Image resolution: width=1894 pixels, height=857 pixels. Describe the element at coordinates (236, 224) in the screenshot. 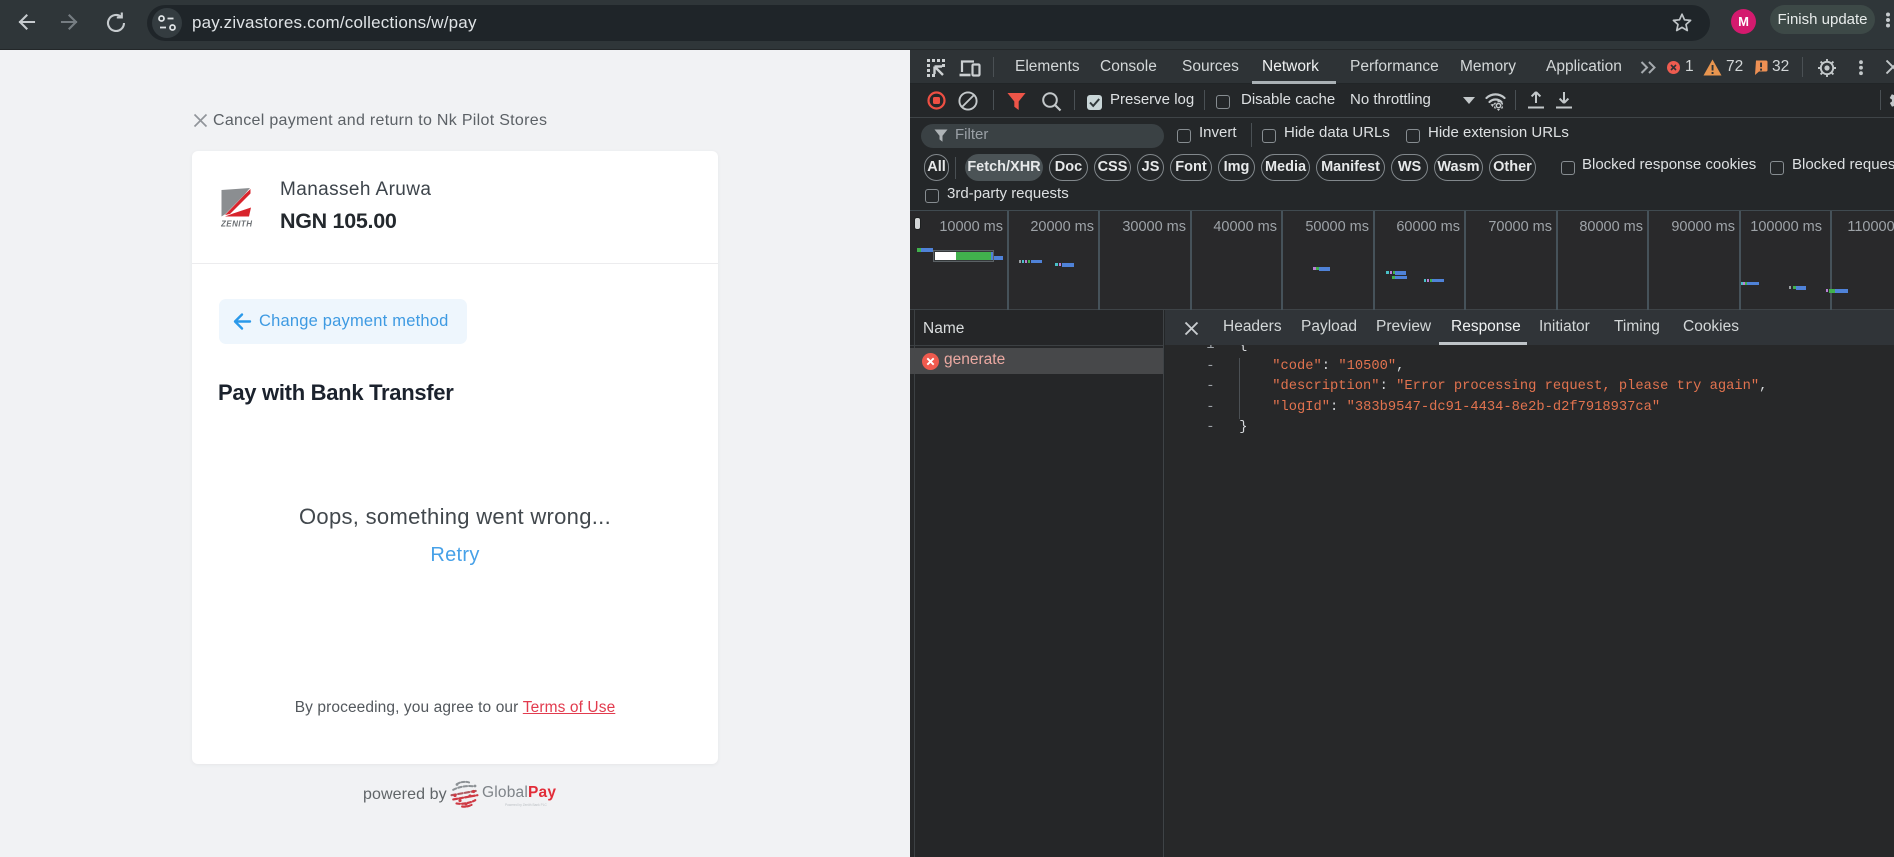

I see `svg-text: ZENITH` at that location.